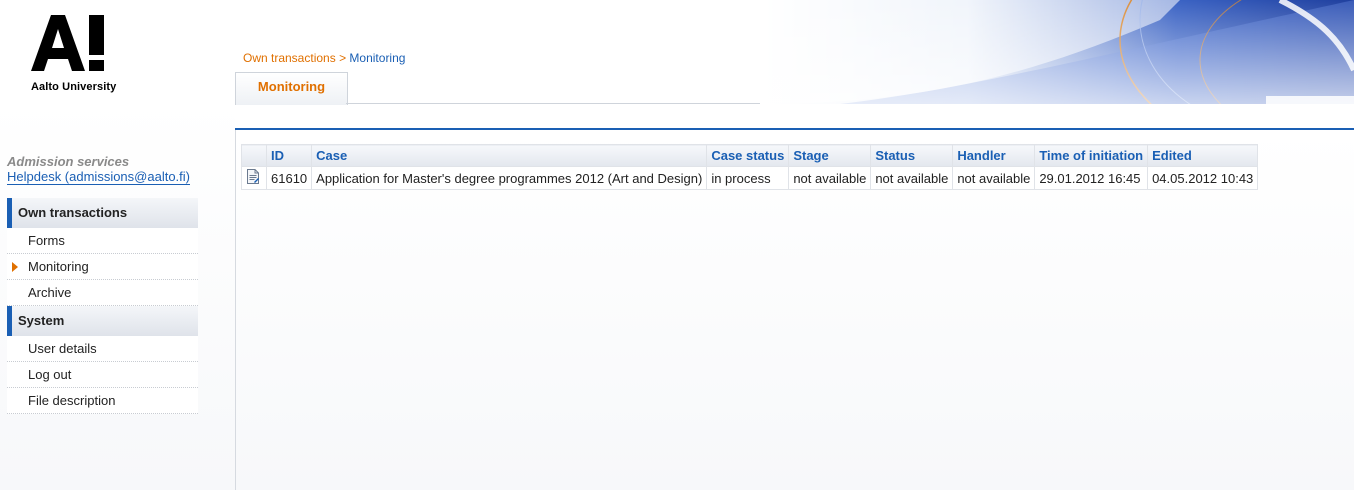 This screenshot has height=490, width=1354. I want to click on col-status-header: Status, so click(912, 155).